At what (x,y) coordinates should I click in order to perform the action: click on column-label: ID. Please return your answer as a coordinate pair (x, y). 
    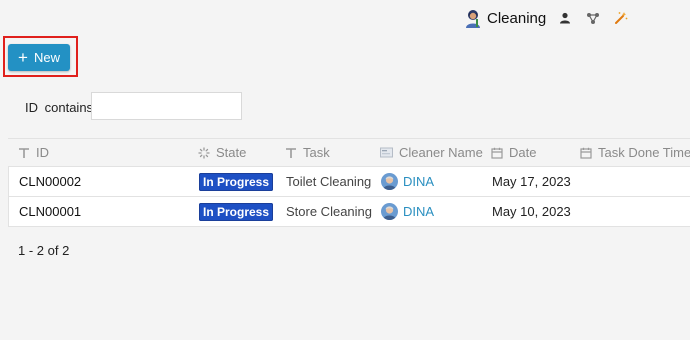
    Looking at the image, I should click on (42, 152).